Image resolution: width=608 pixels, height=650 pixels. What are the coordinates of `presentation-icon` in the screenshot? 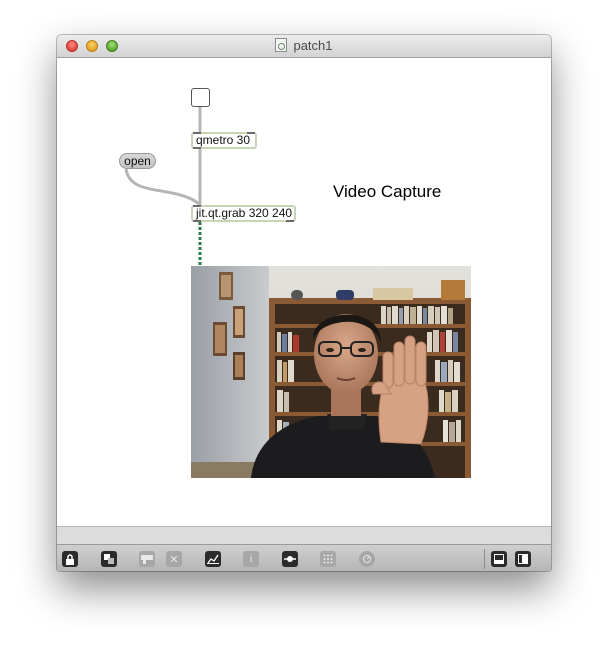 It's located at (109, 559).